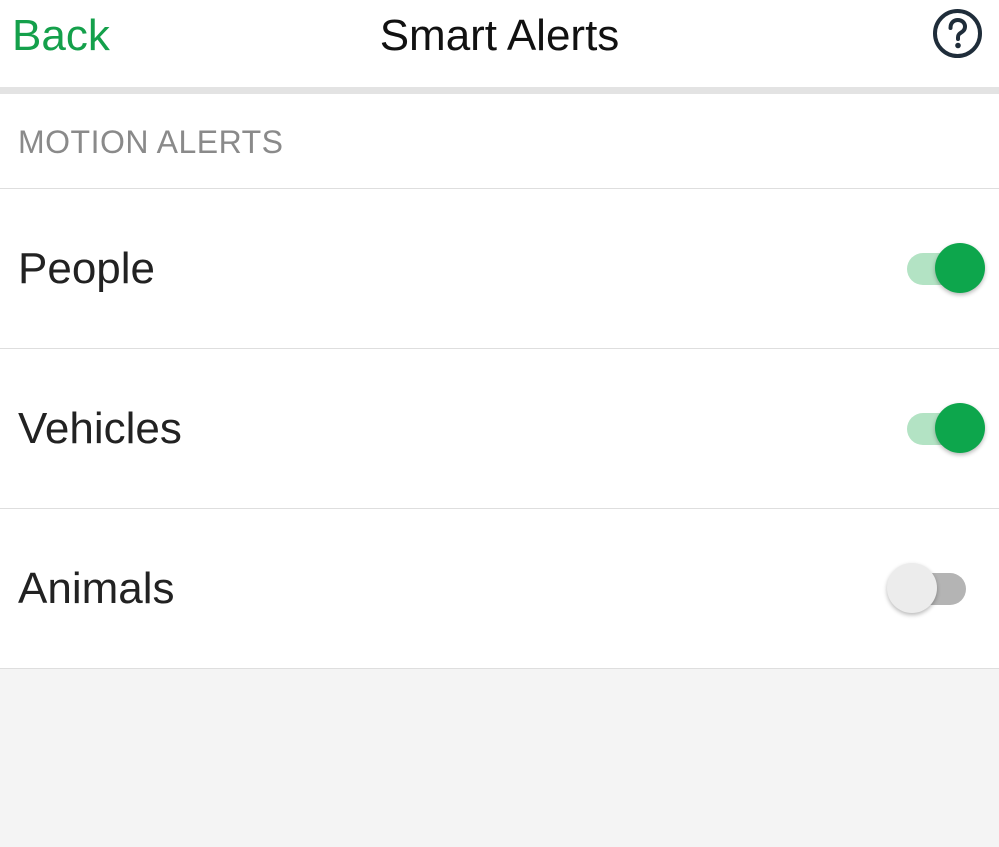 The height and width of the screenshot is (847, 999). I want to click on section-header: MOTION ALERTS, so click(499, 141).